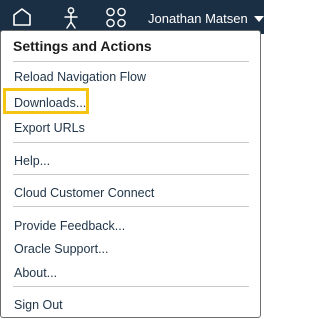  What do you see at coordinates (132, 17) in the screenshot?
I see `global-header: Jonathan Matsen` at bounding box center [132, 17].